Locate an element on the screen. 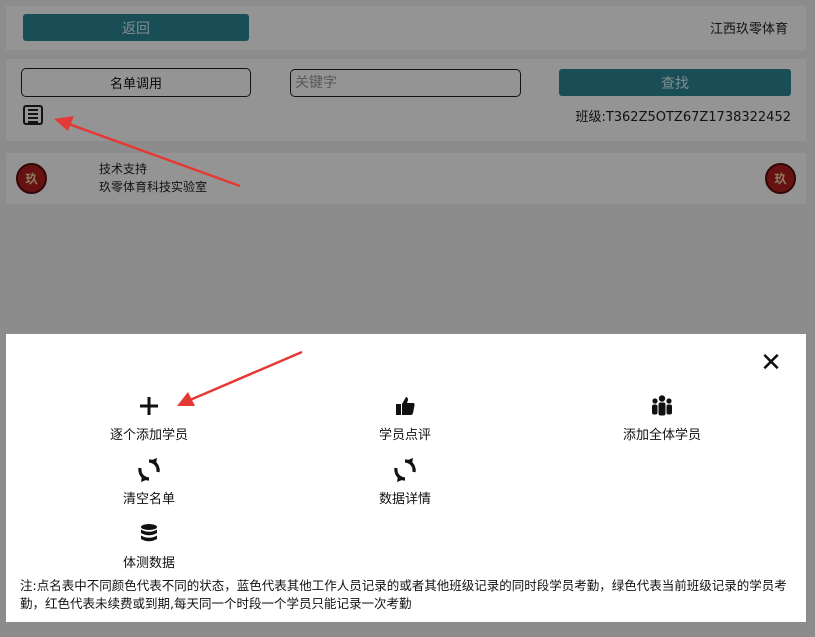  data-details-button: 数据详情 is located at coordinates (405, 482).